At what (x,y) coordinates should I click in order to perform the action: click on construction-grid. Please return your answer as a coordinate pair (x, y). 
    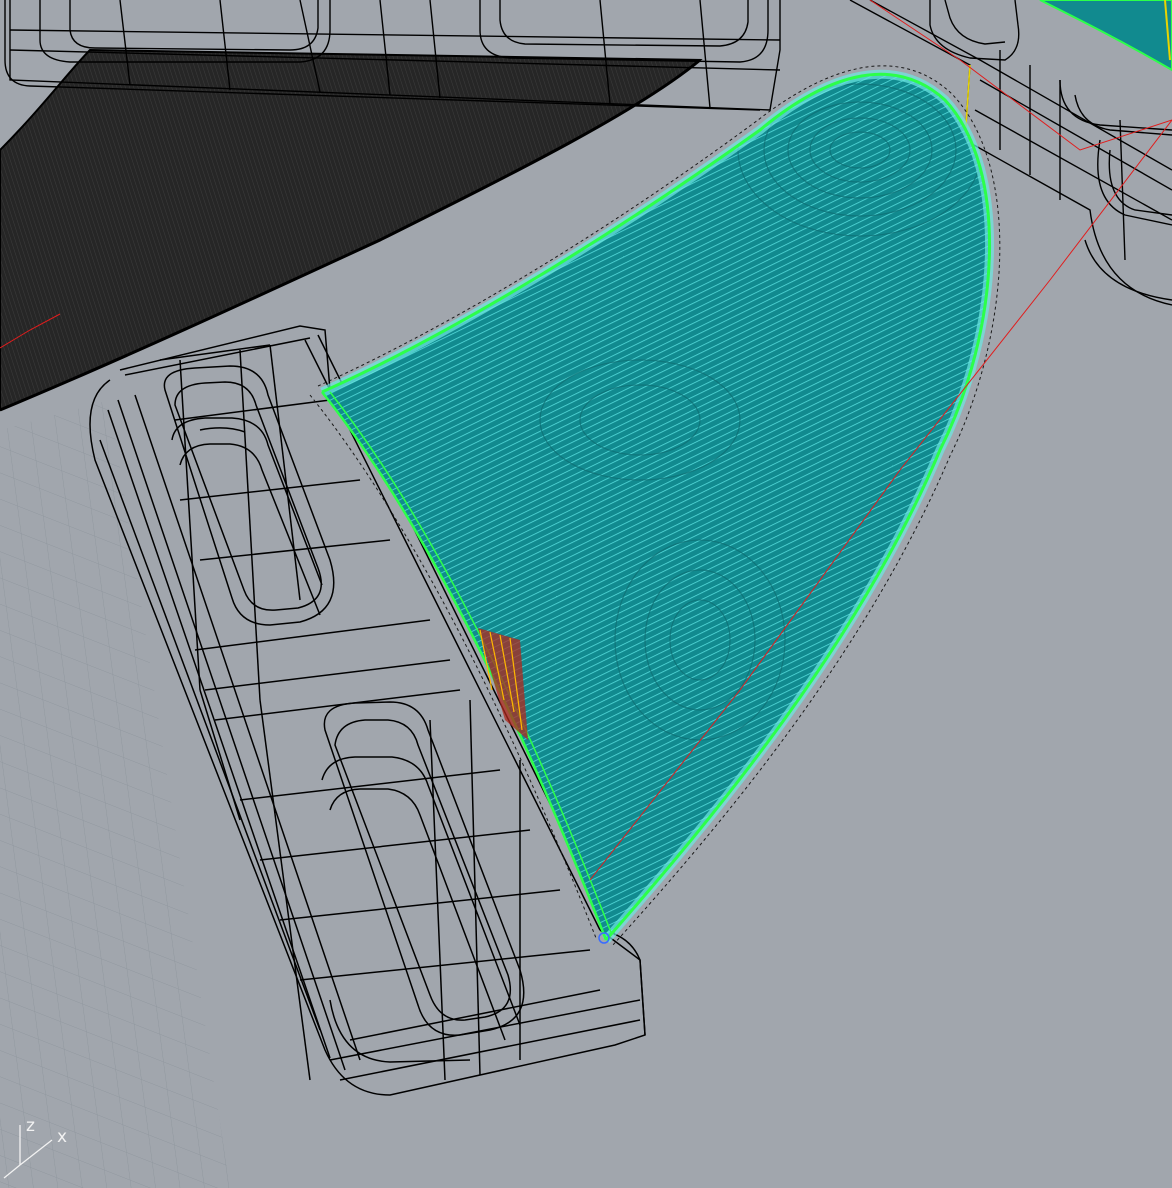
    Looking at the image, I should click on (115, 794).